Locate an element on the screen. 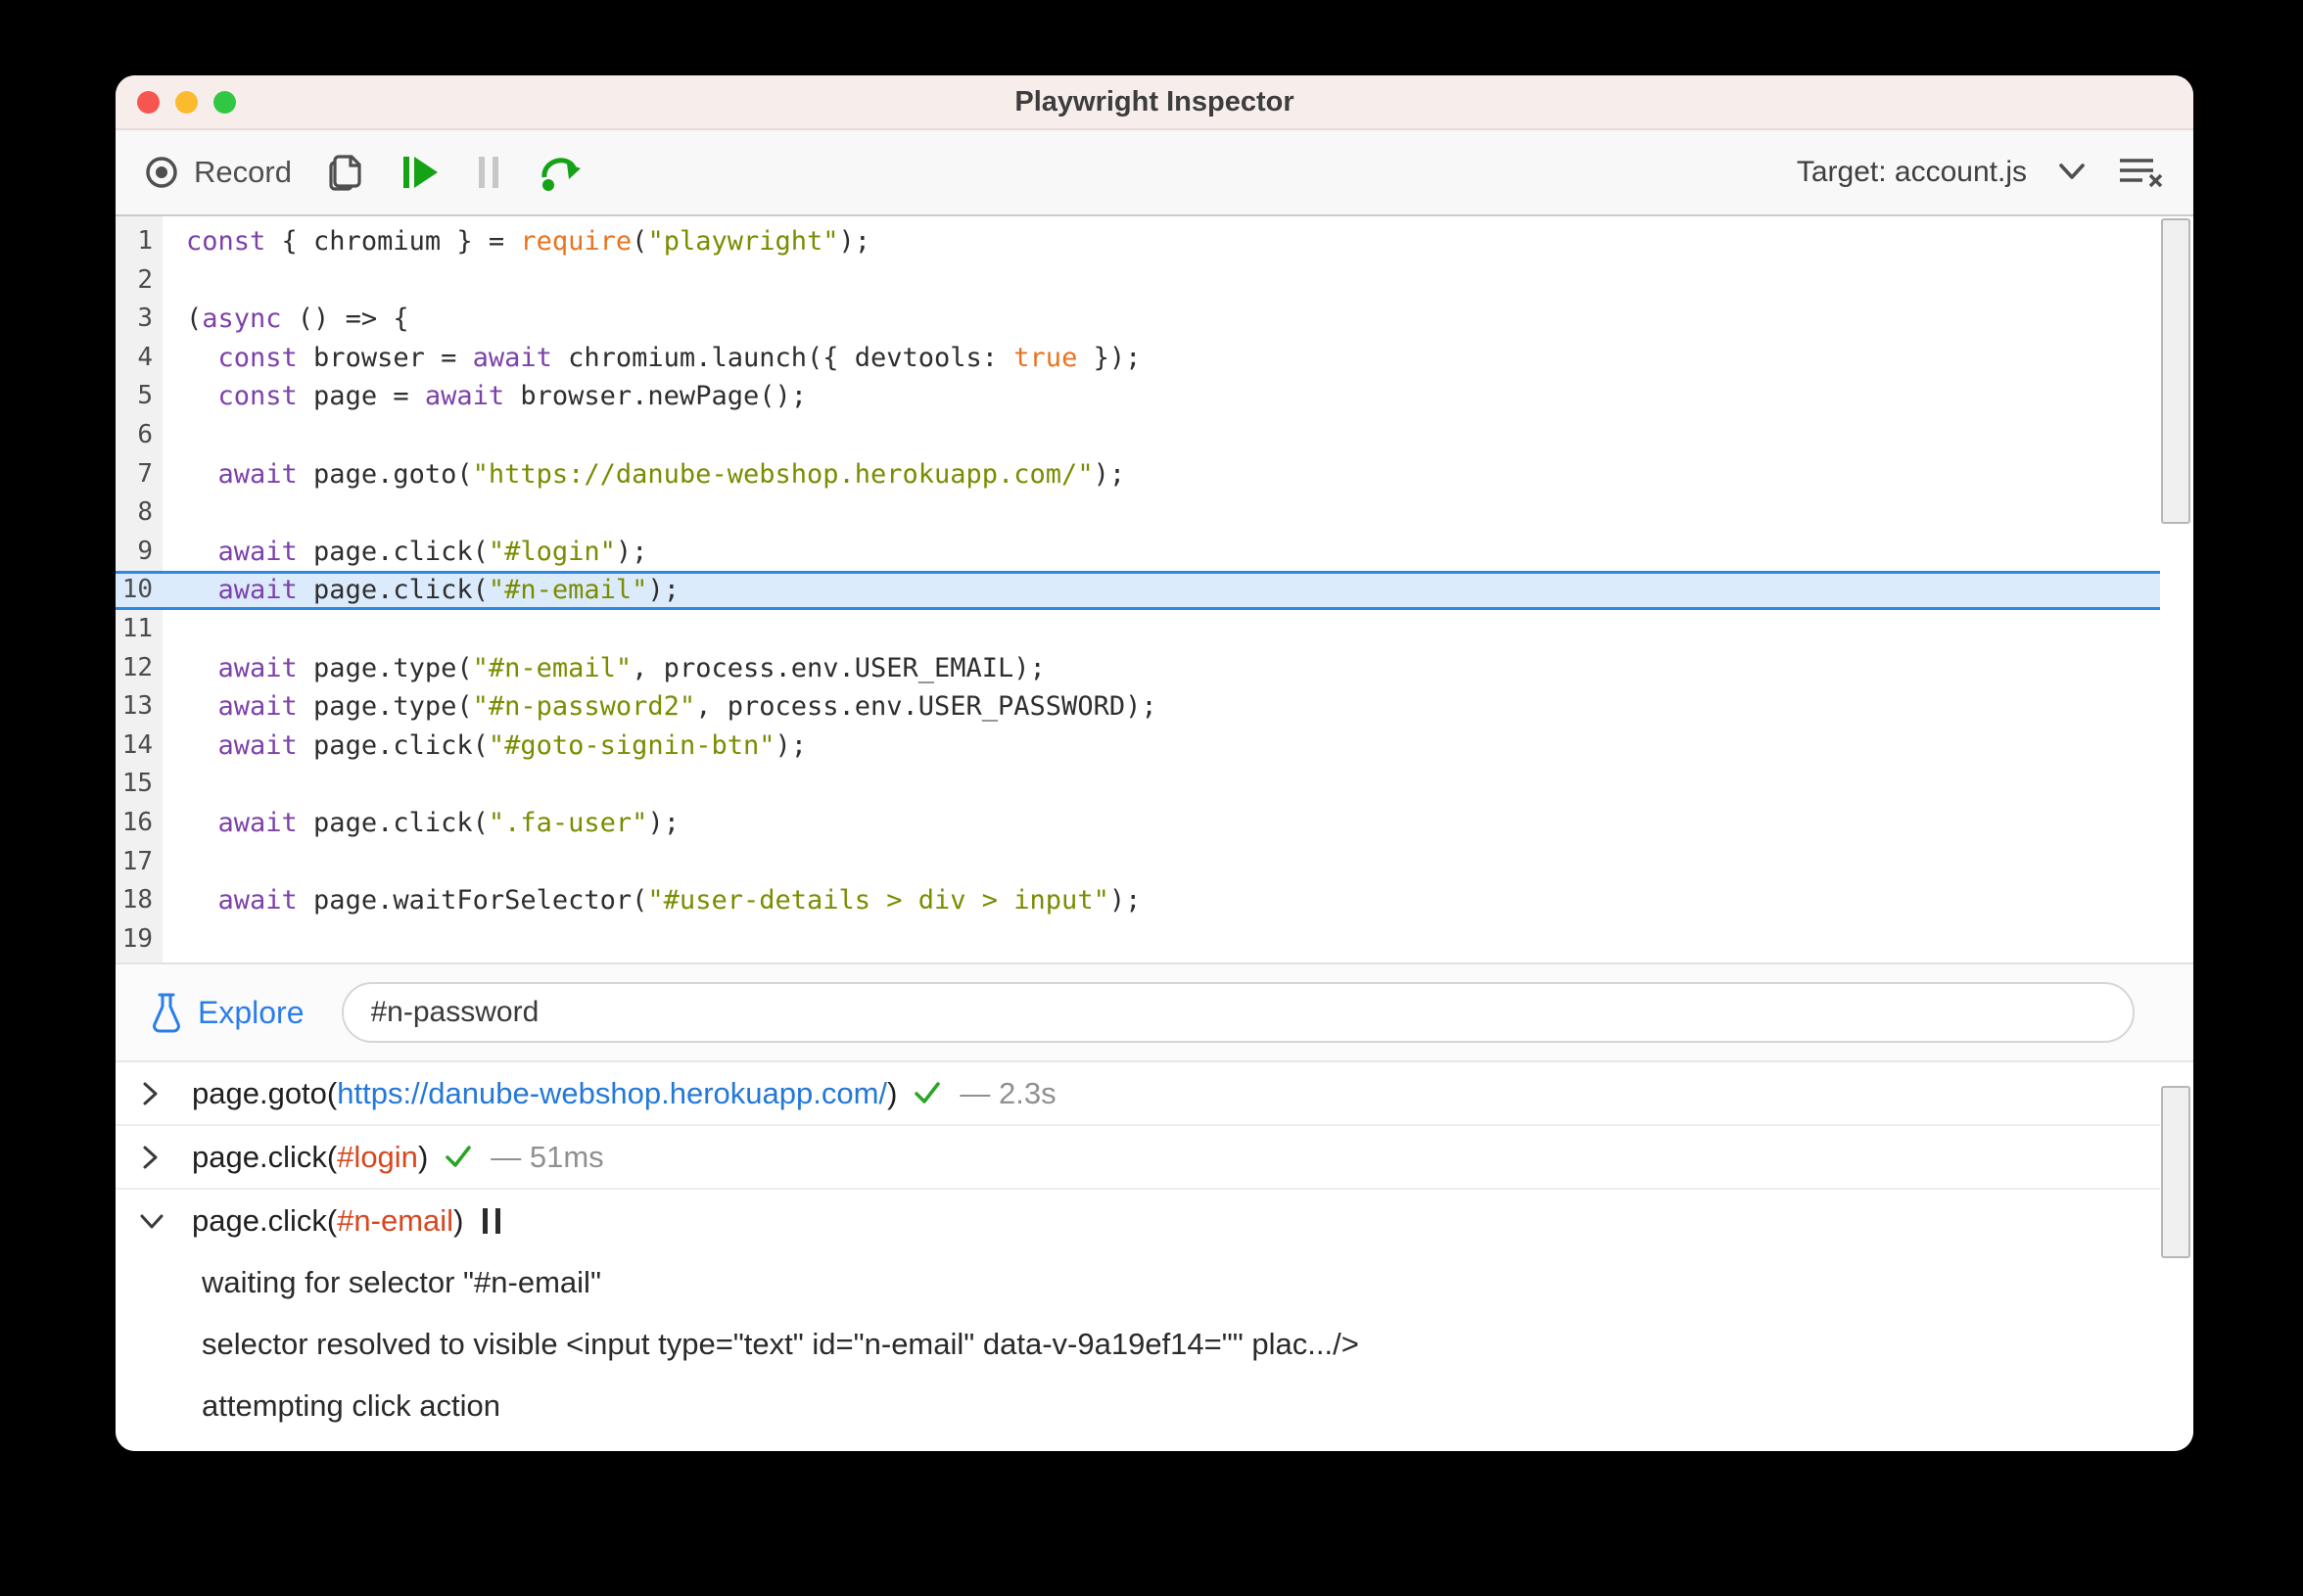 The height and width of the screenshot is (1596, 2303). traffic-lights is located at coordinates (186, 101).